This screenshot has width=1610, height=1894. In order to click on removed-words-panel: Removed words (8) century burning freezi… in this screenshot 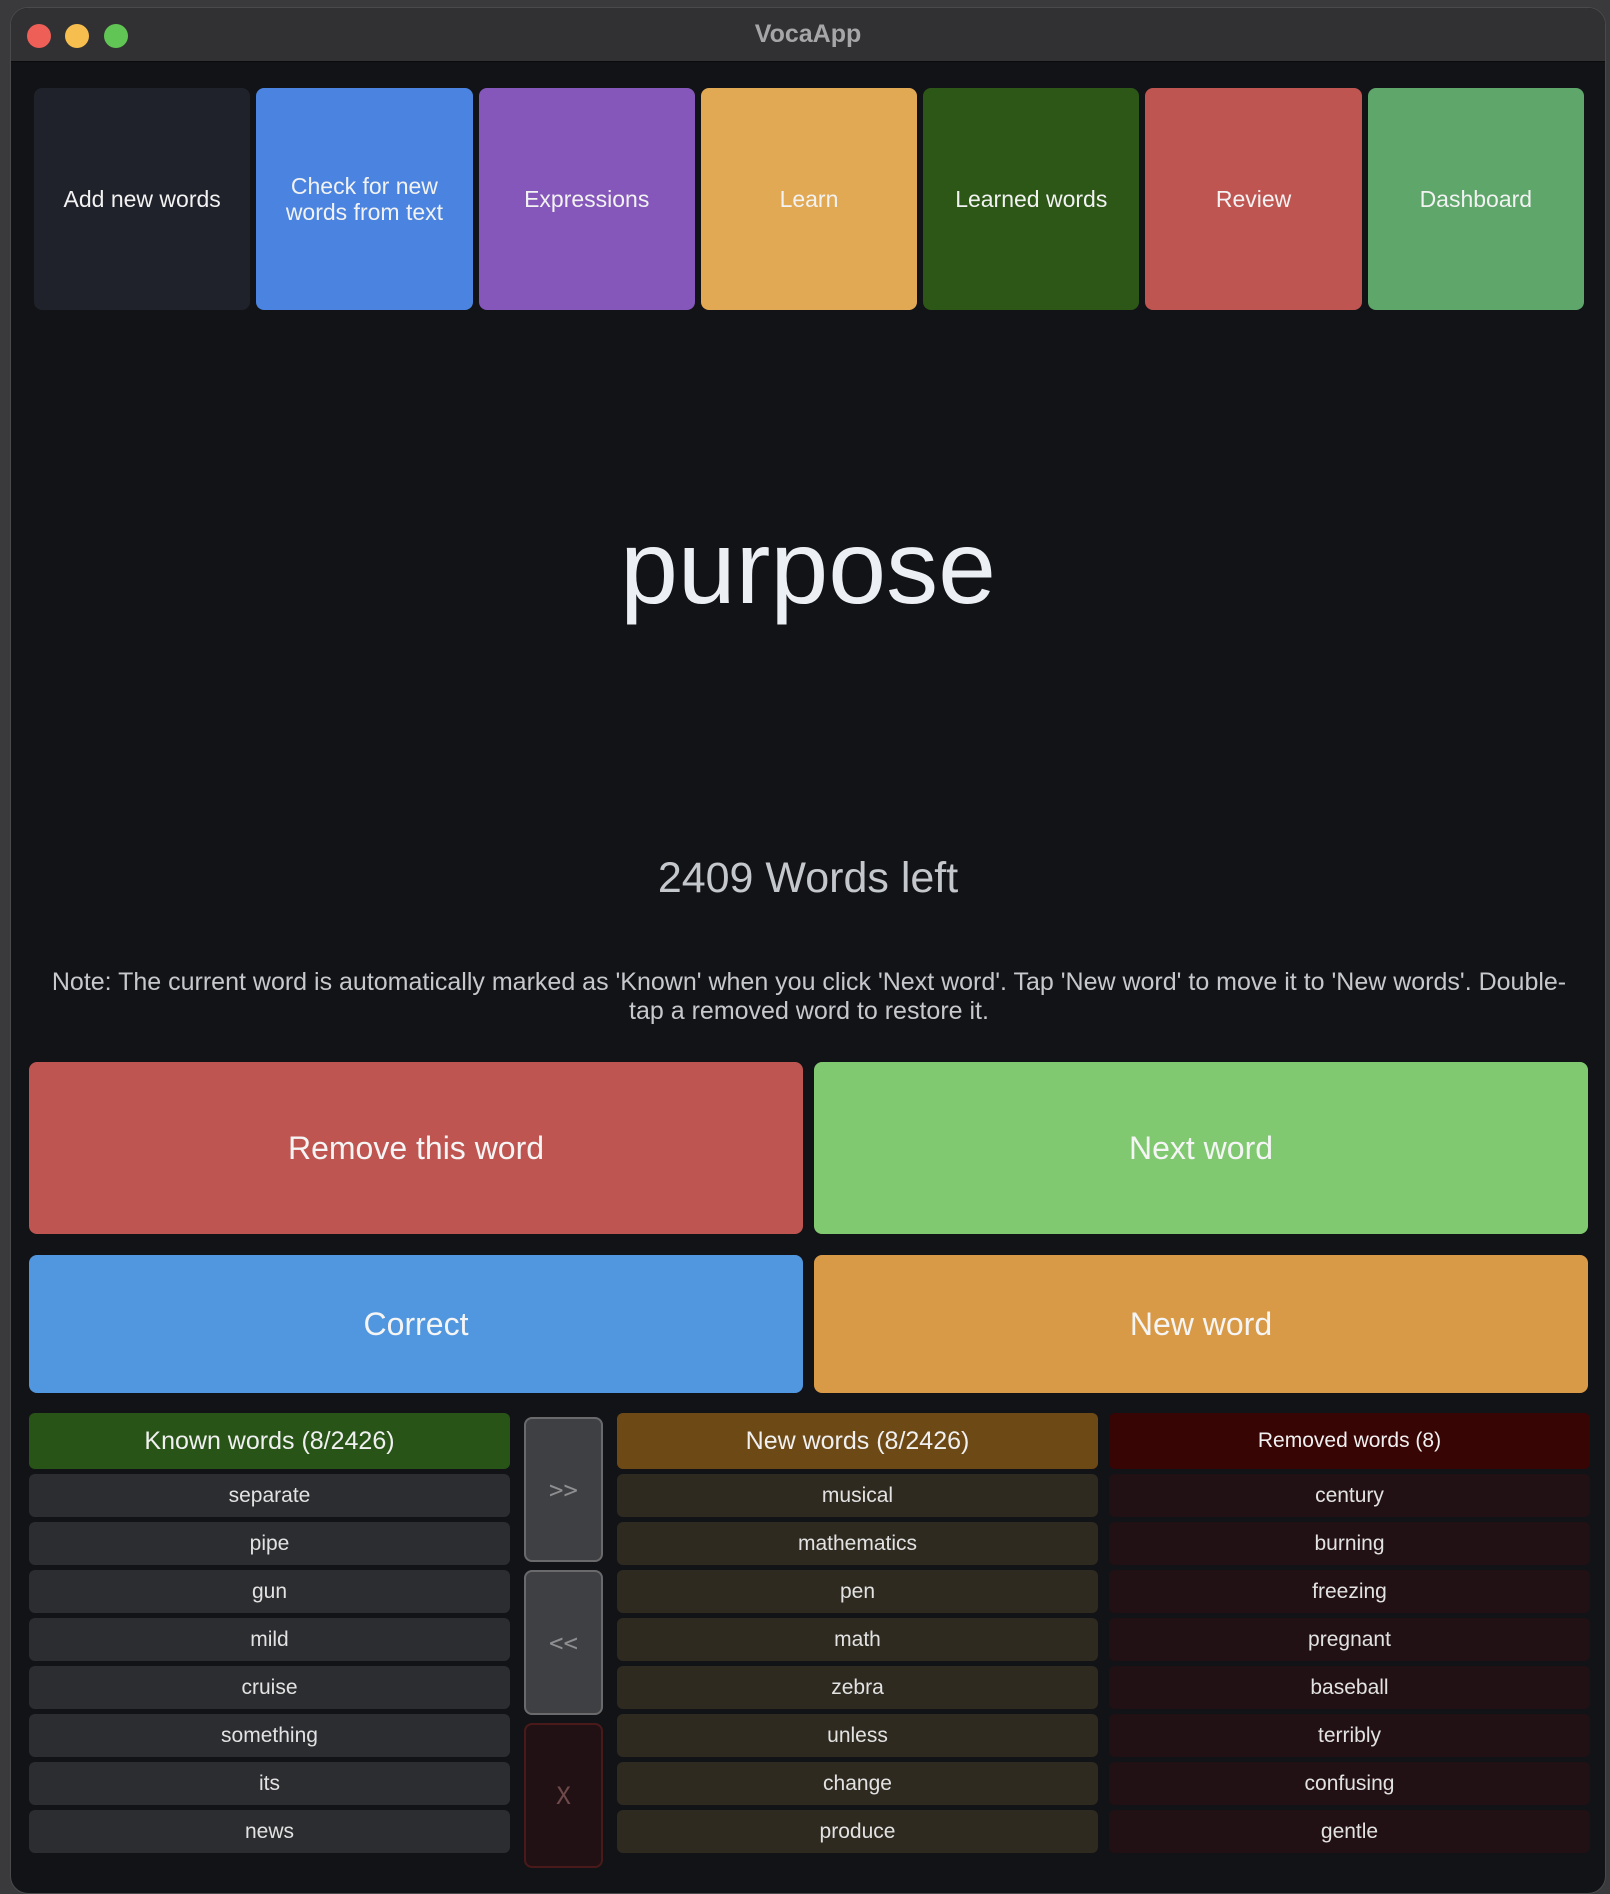, I will do `click(1349, 1635)`.